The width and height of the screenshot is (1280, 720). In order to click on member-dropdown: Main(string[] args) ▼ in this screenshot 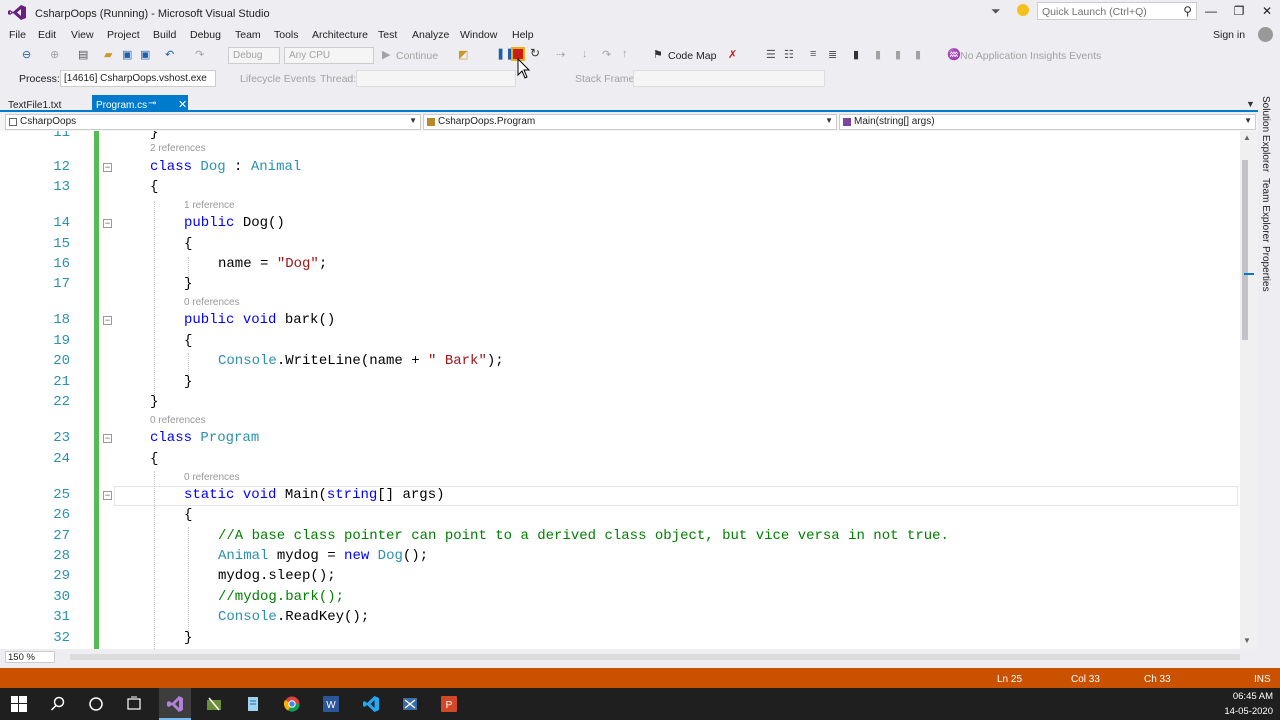, I will do `click(1047, 122)`.